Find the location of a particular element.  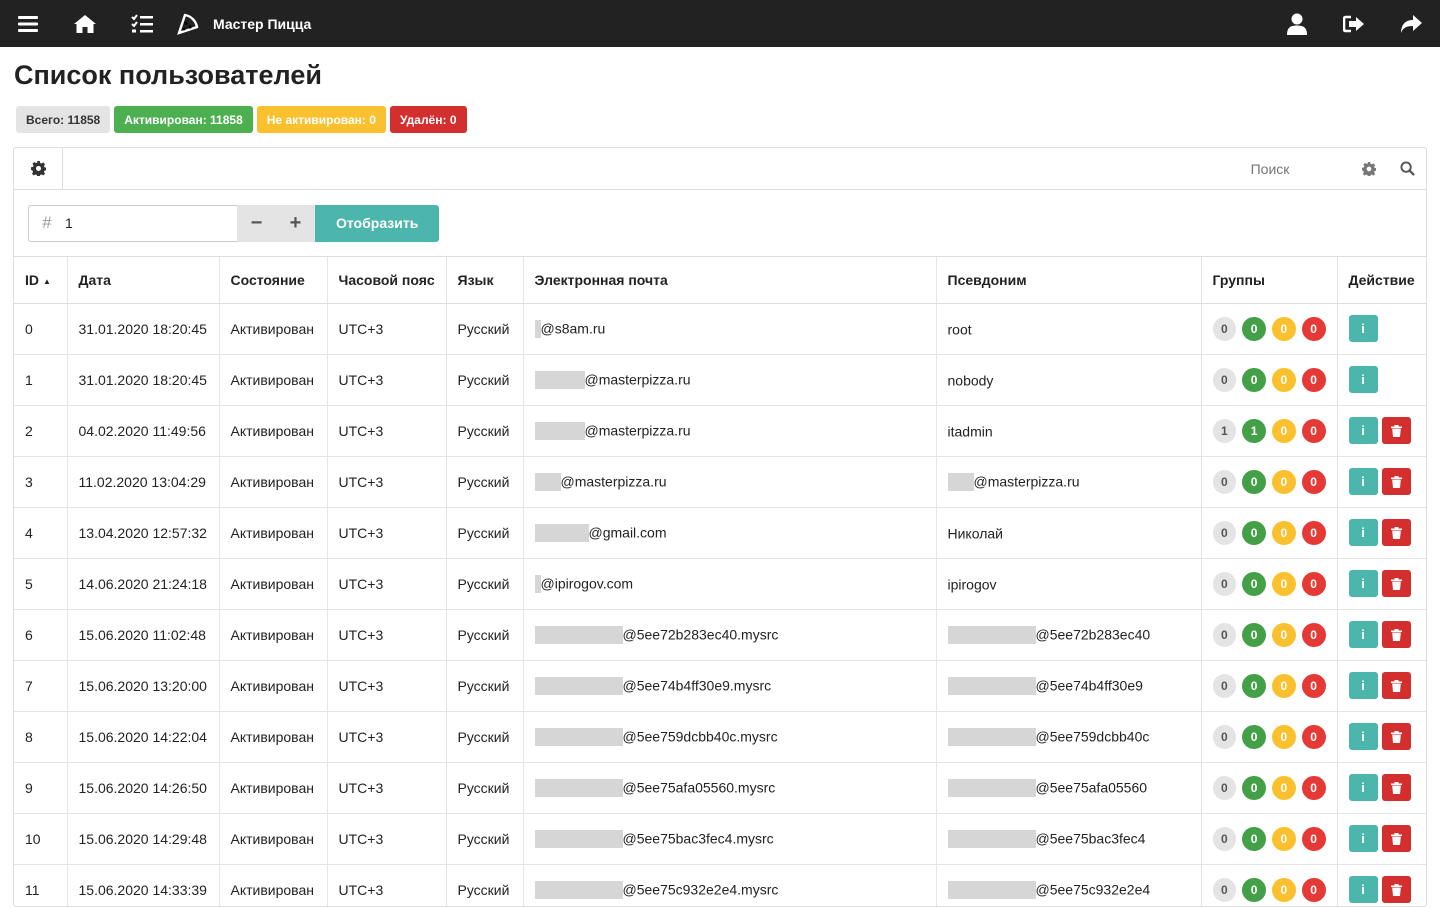

cell-email-text: @5ee75afa05560.mysrc is located at coordinates (699, 787).